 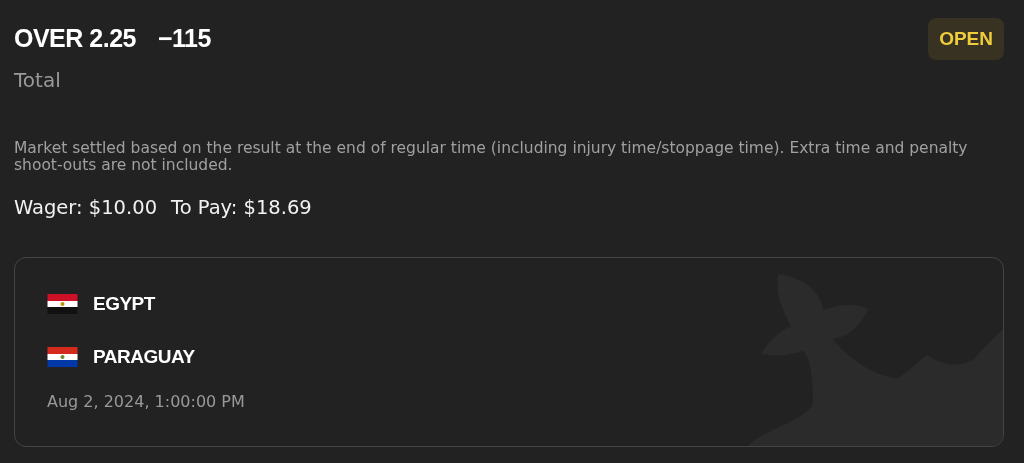 What do you see at coordinates (124, 304) in the screenshot?
I see `team-name: EGYPT` at bounding box center [124, 304].